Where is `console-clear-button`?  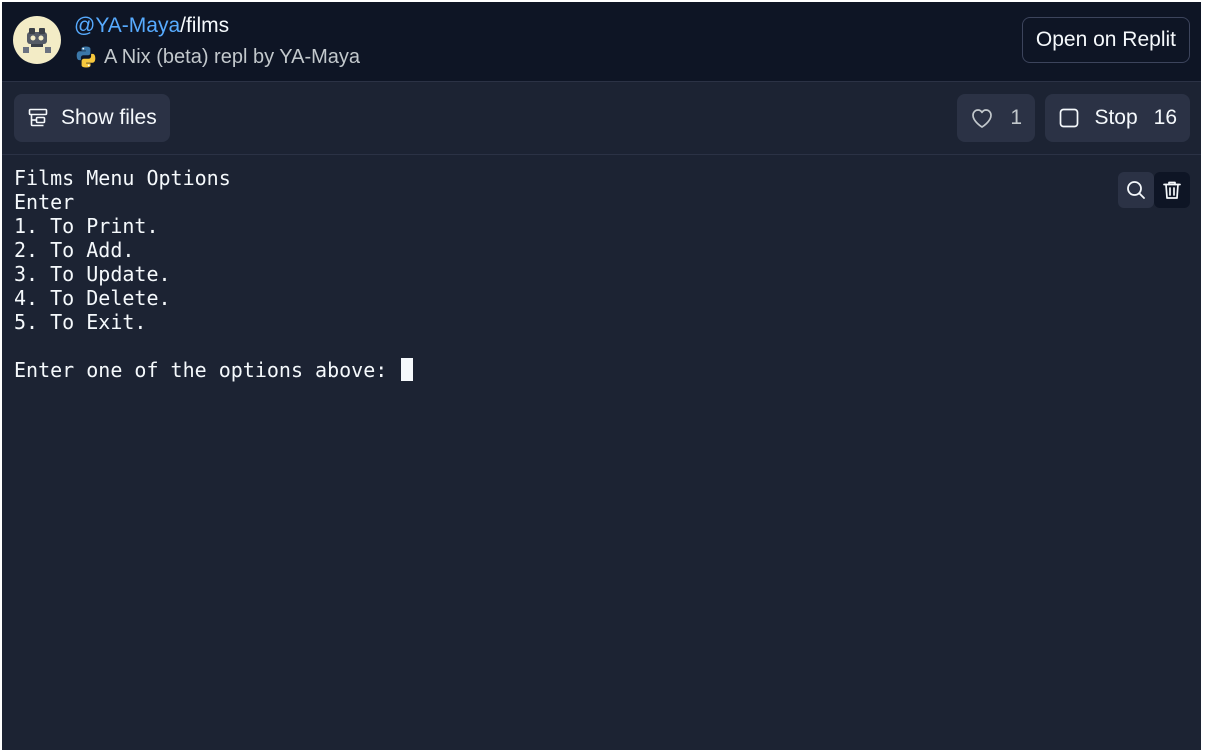 console-clear-button is located at coordinates (1172, 190).